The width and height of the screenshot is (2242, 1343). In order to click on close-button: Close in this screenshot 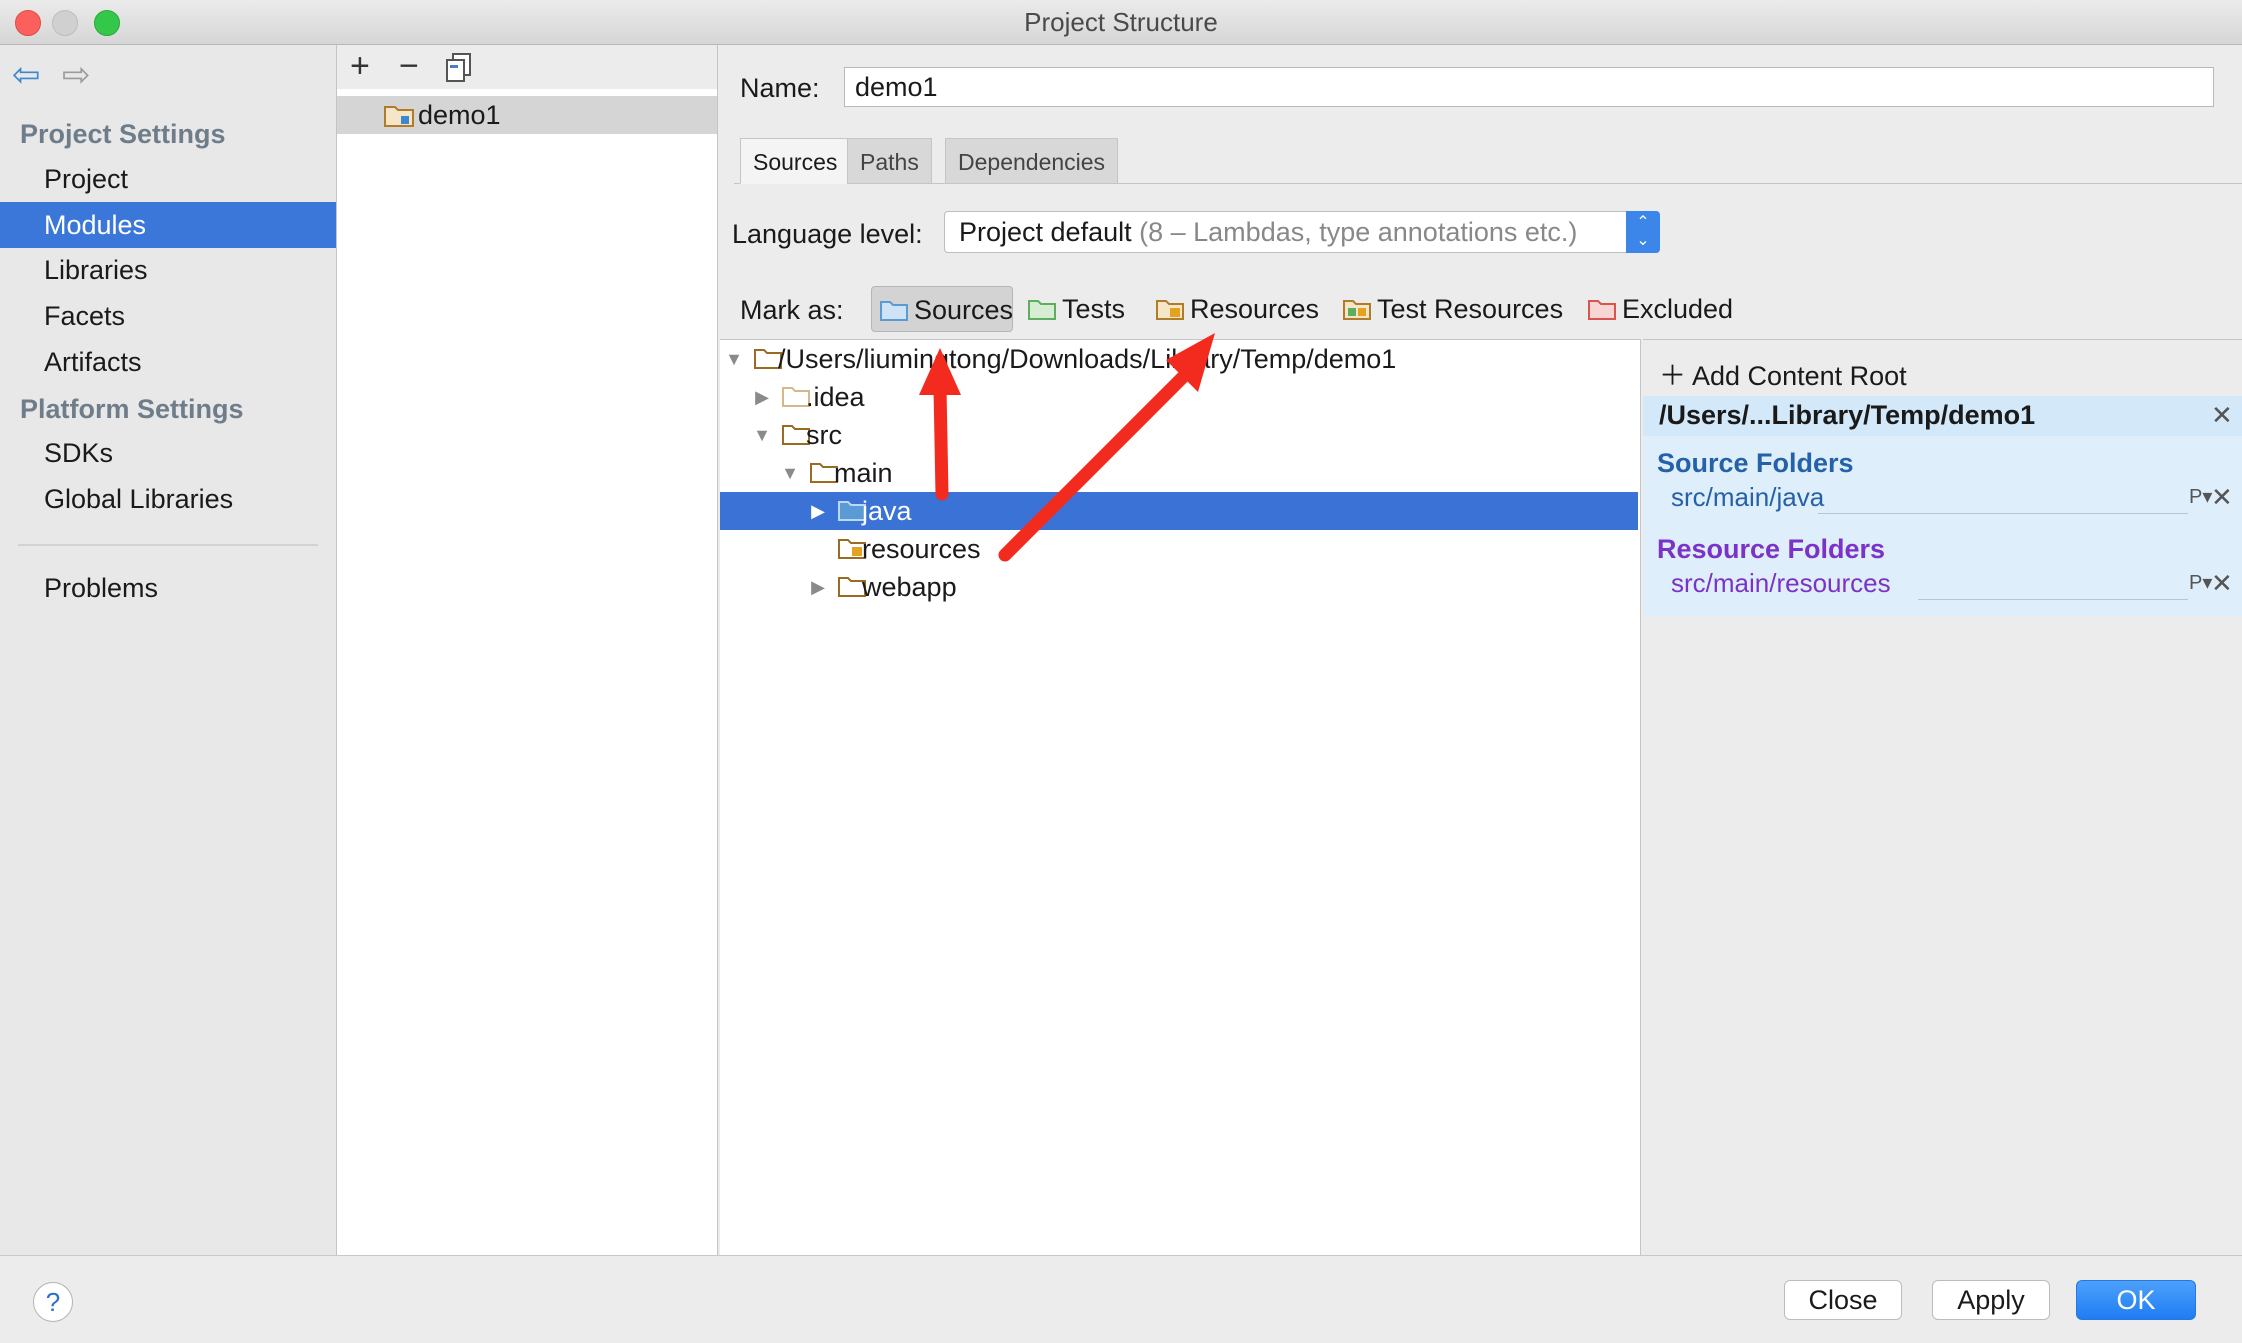, I will do `click(1843, 1300)`.